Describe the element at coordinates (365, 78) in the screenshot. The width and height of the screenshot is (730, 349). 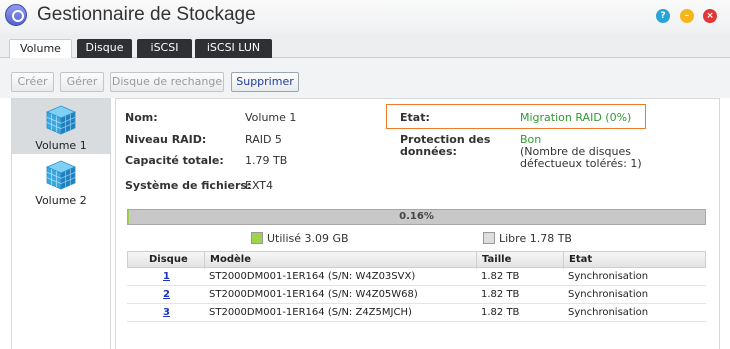
I see `toolbar: Créer Gérer Disque de rechange Supprimer` at that location.